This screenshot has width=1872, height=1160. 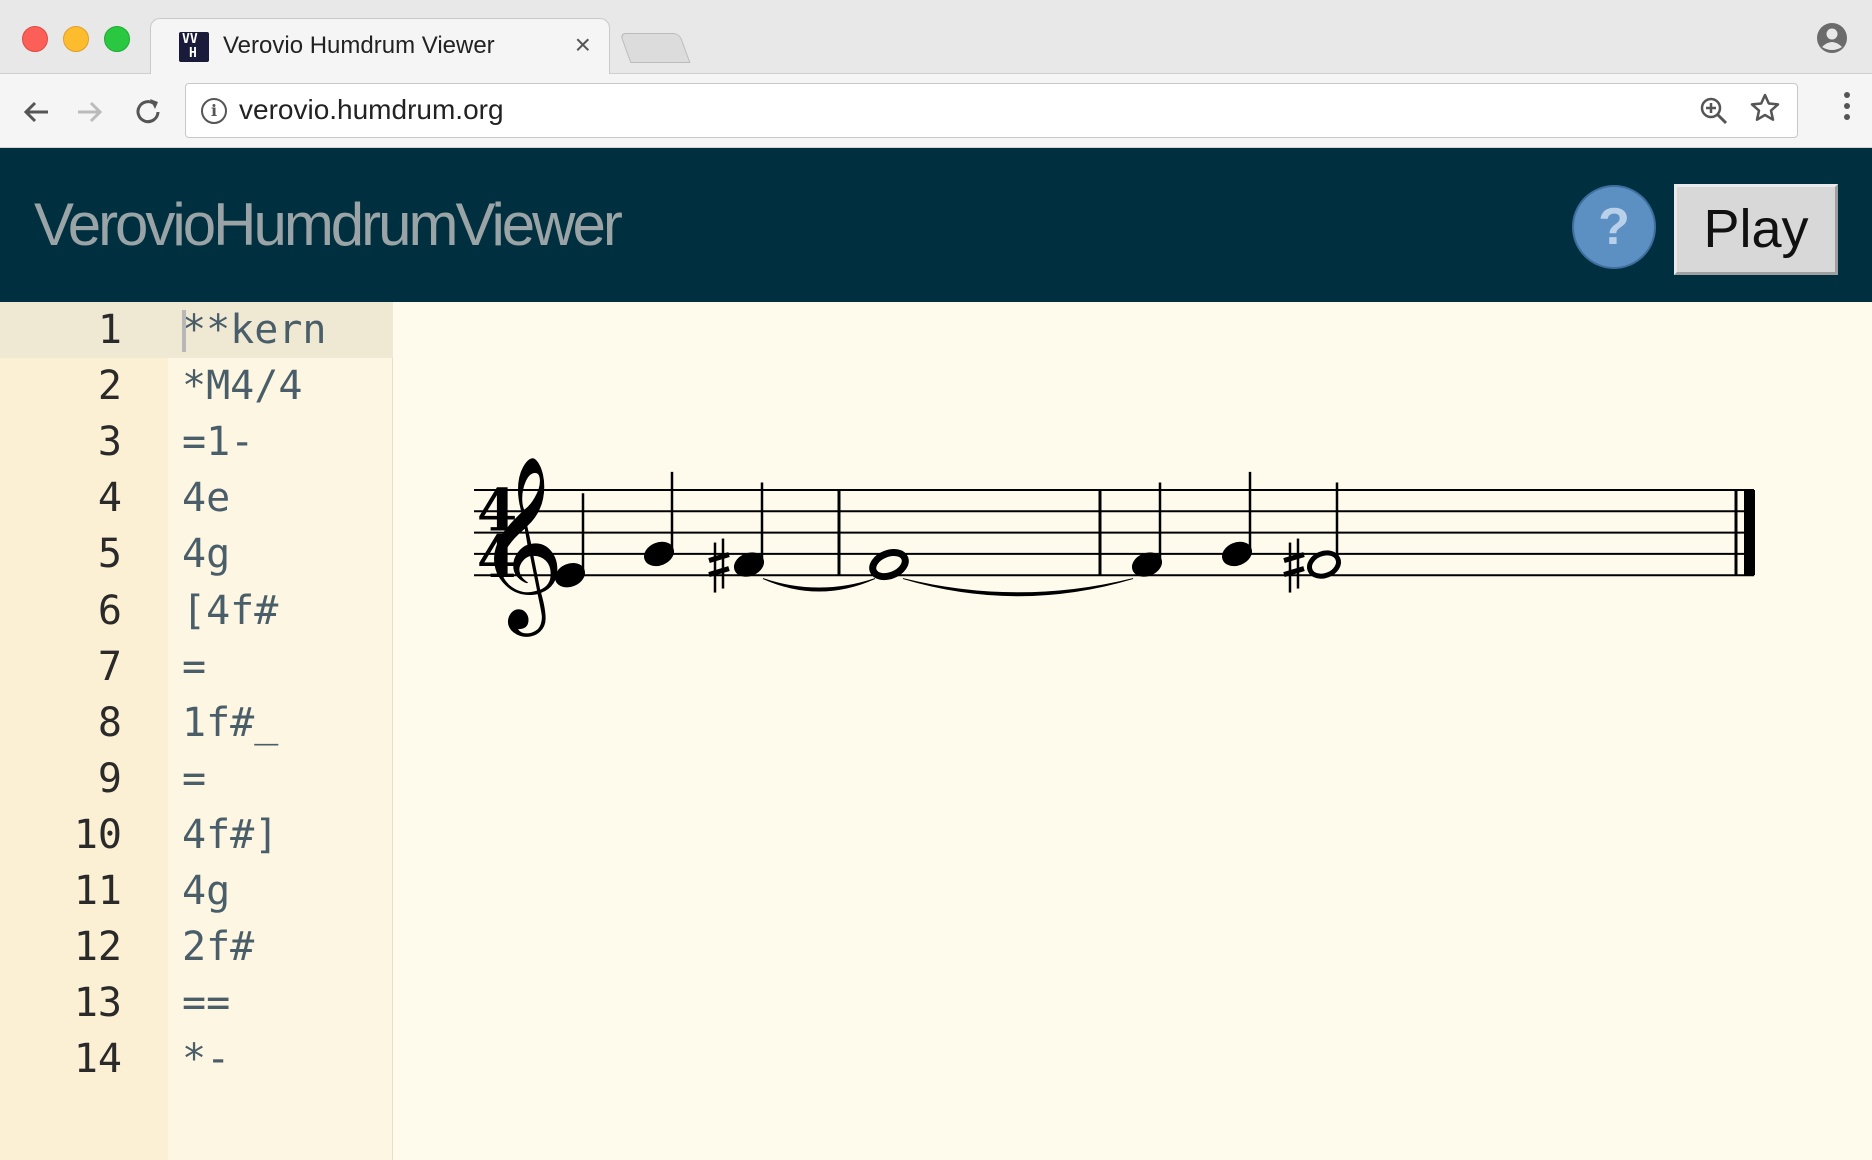 What do you see at coordinates (497, 557) in the screenshot?
I see `time-signature-bottom: 4` at bounding box center [497, 557].